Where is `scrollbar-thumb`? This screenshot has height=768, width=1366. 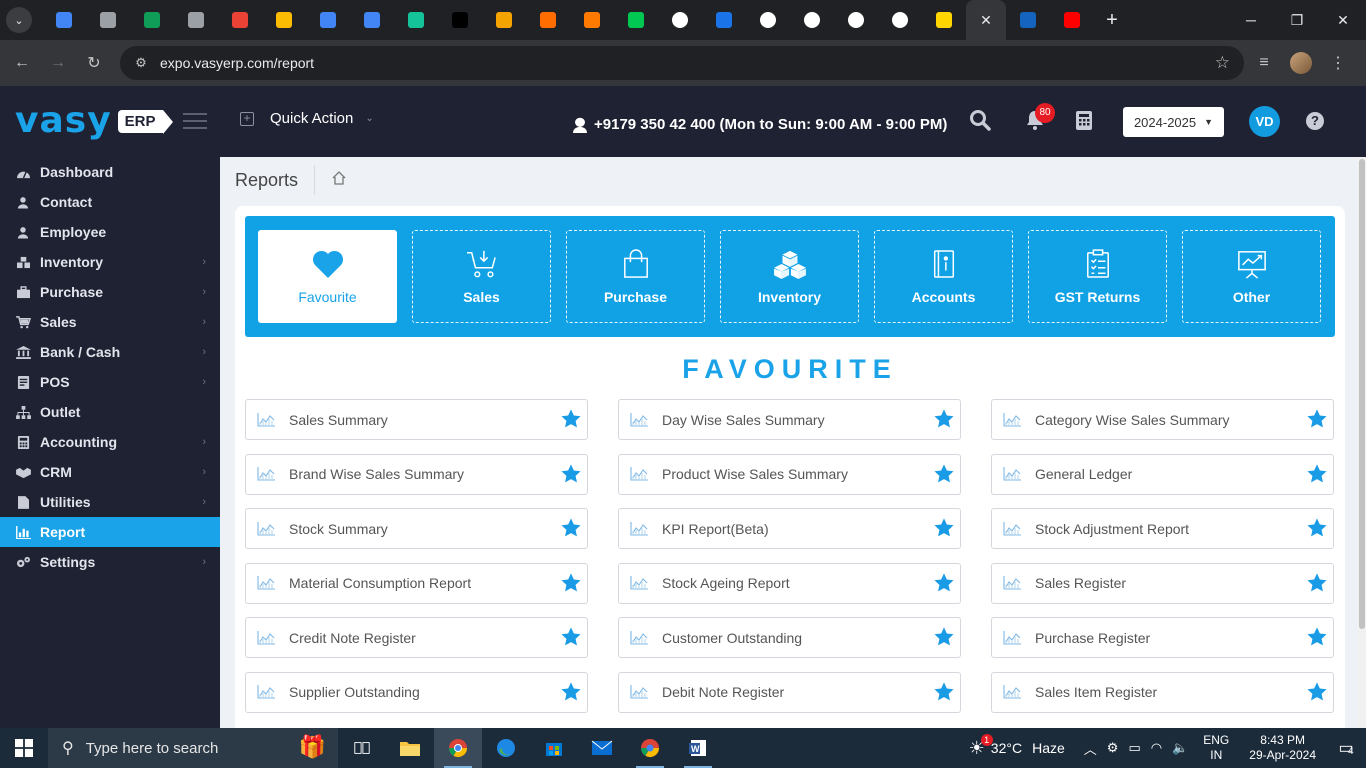 scrollbar-thumb is located at coordinates (1362, 394).